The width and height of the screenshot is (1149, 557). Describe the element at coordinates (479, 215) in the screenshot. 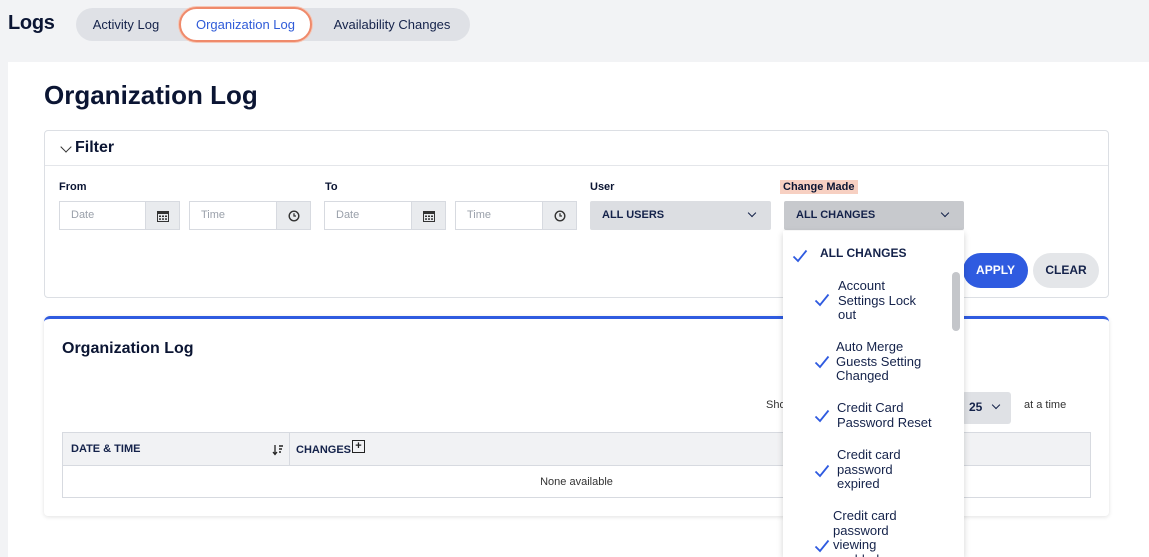

I see `to-time-placeholder: Time` at that location.